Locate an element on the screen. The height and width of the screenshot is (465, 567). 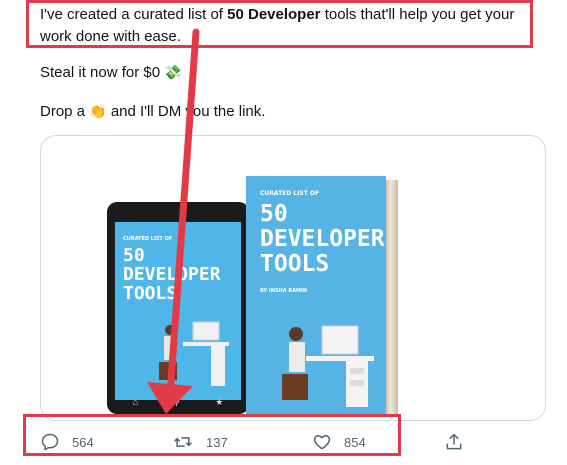
tablet-illustration-icon is located at coordinates (194, 353).